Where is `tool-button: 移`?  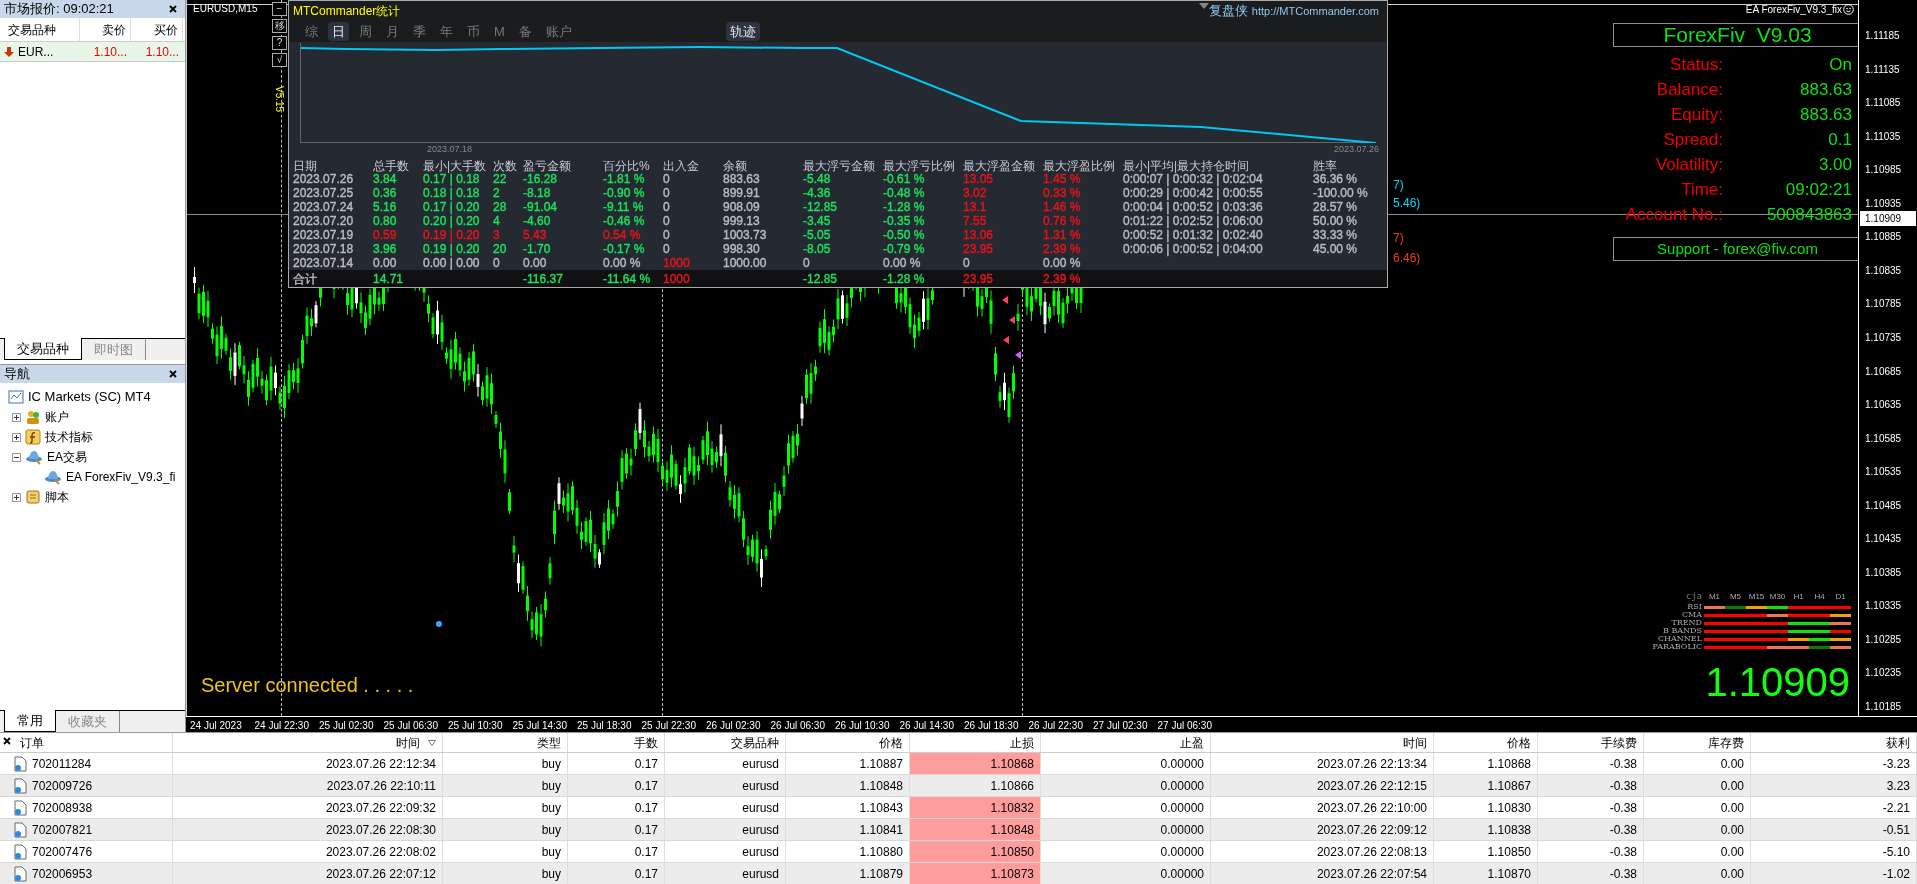
tool-button: 移 is located at coordinates (279, 26).